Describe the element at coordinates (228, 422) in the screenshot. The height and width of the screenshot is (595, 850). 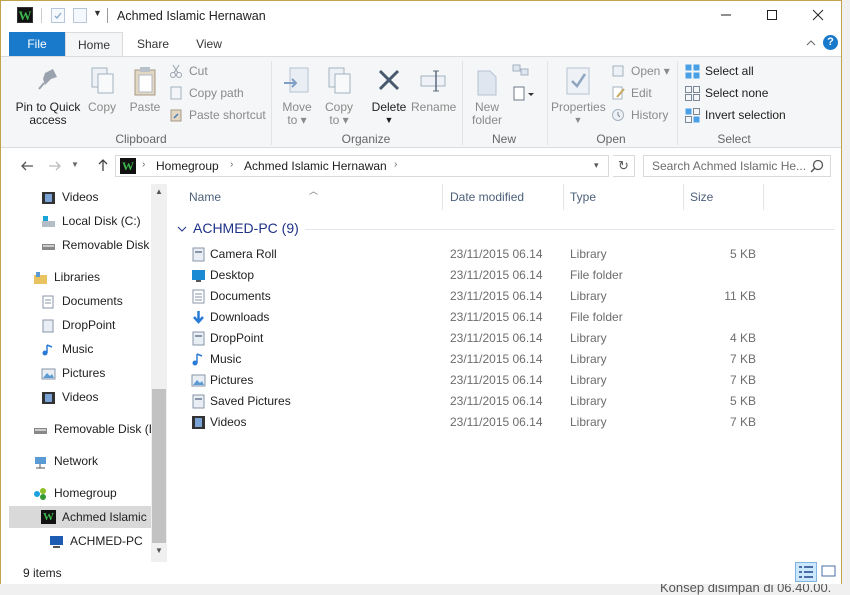
I see `file-name: Videos` at that location.